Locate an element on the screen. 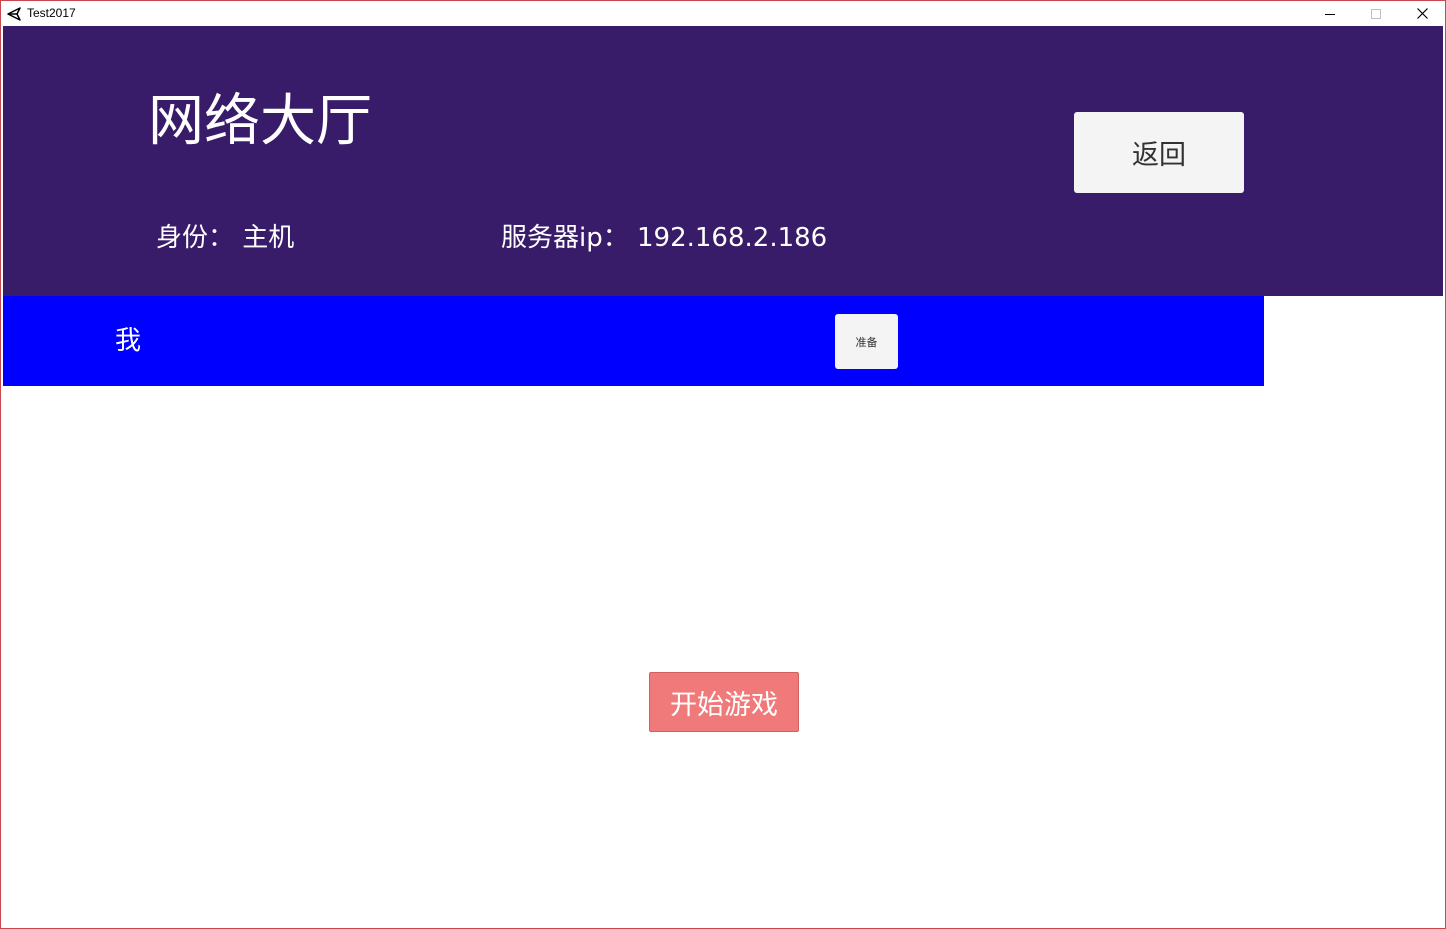 Image resolution: width=1446 pixels, height=929 pixels. page-title: 网络大厅 is located at coordinates (260, 121).